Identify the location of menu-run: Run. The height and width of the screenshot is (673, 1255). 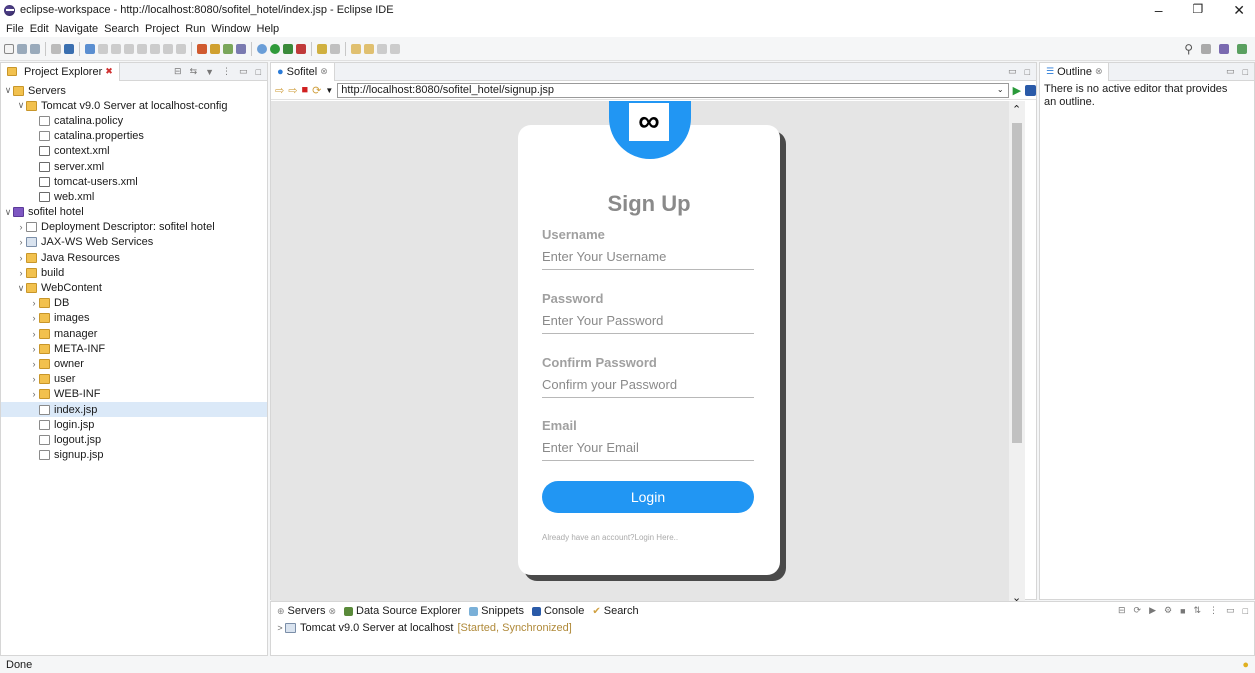
(195, 29).